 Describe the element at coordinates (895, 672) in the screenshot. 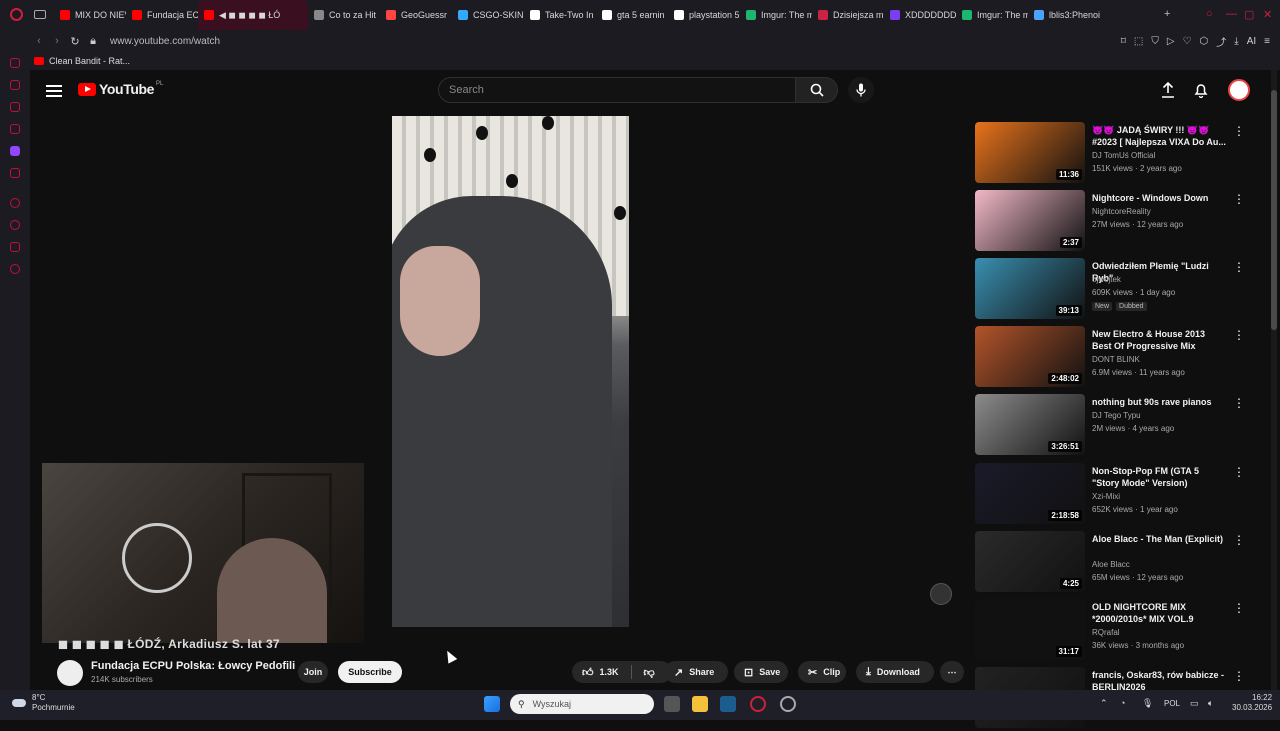

I see `download-button: ⤓ Download` at that location.